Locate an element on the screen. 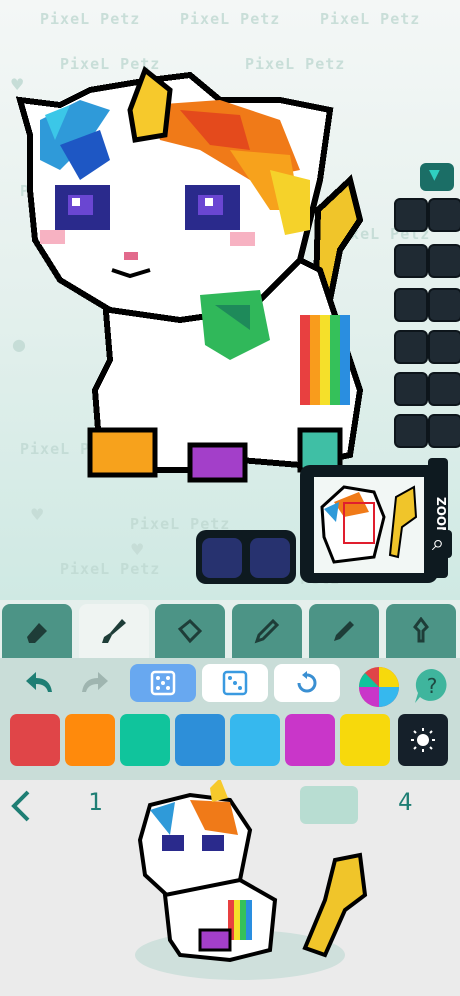 Image resolution: width=460 pixels, height=996 pixels. triangle-down-icon: ▼ is located at coordinates (434, 175).